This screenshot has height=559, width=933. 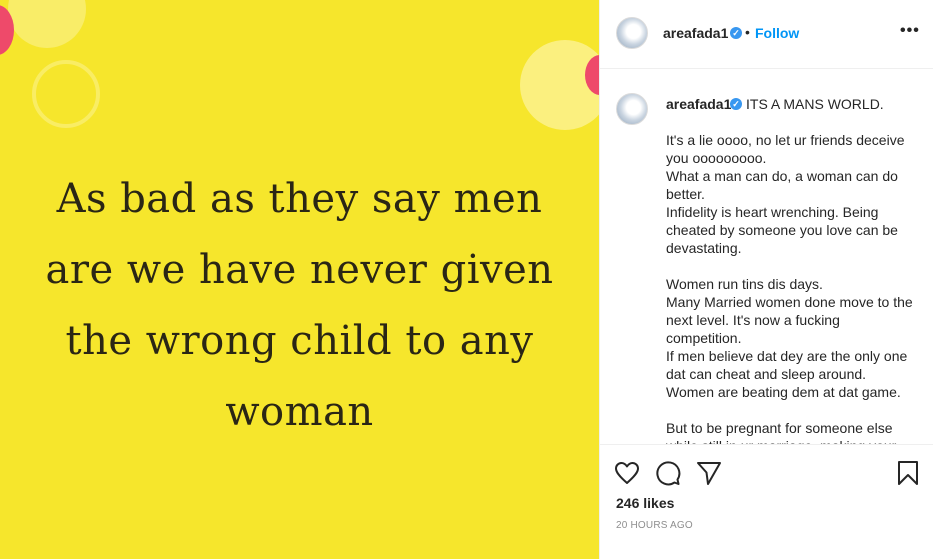 What do you see at coordinates (766, 500) in the screenshot?
I see `action-bar: 246 likes 20 HOURS AGO` at bounding box center [766, 500].